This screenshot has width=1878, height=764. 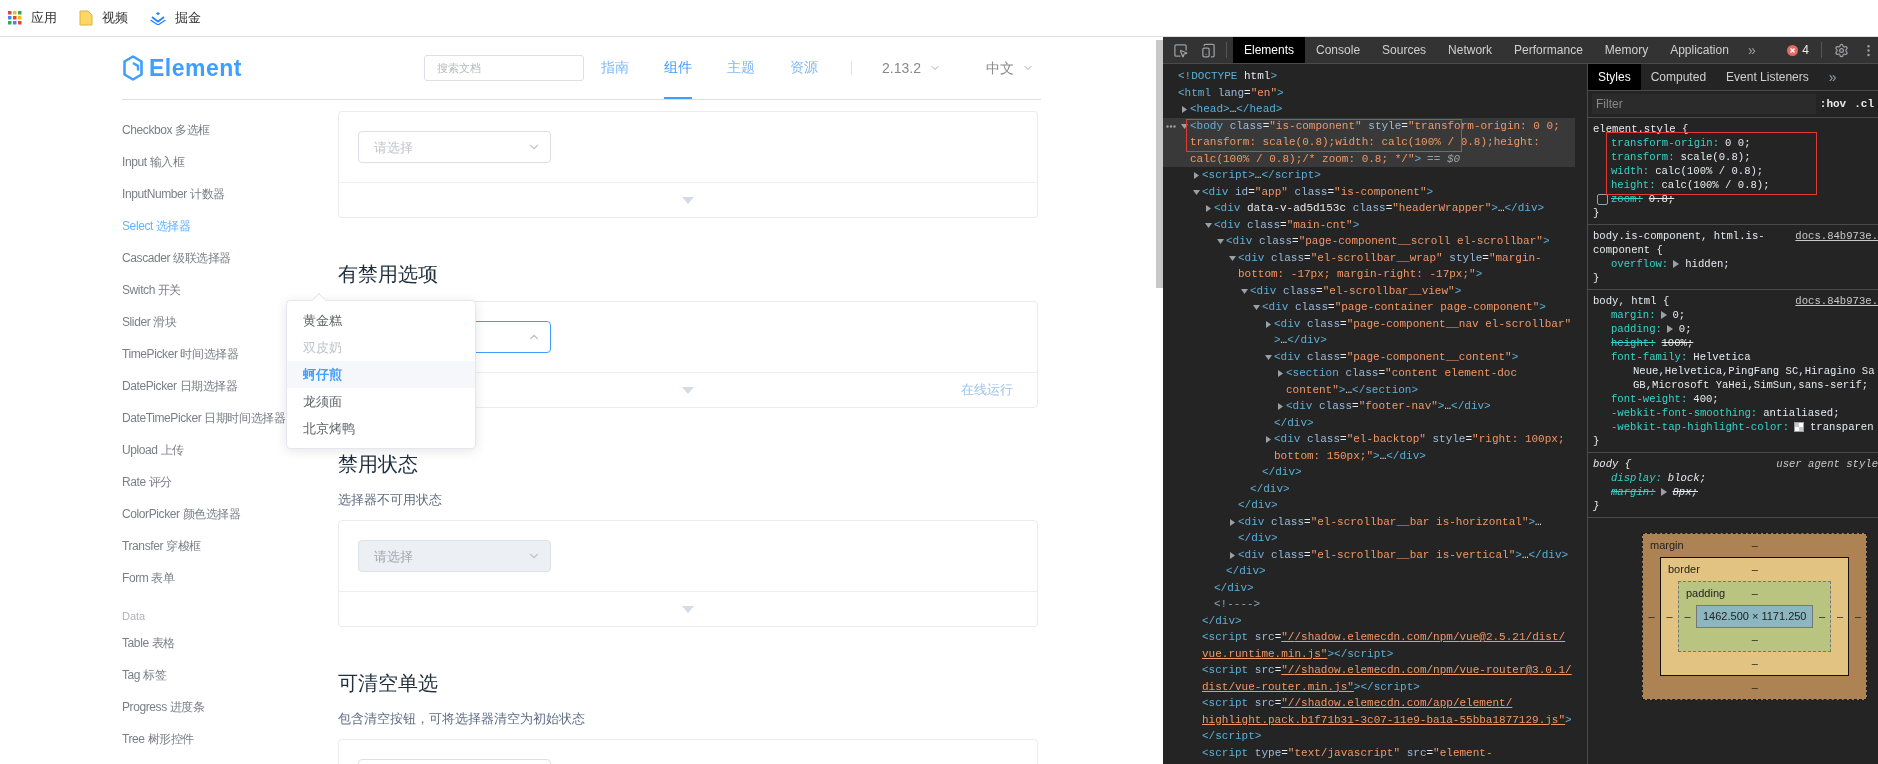 I want to click on bookmark: 视频, so click(x=103, y=18).